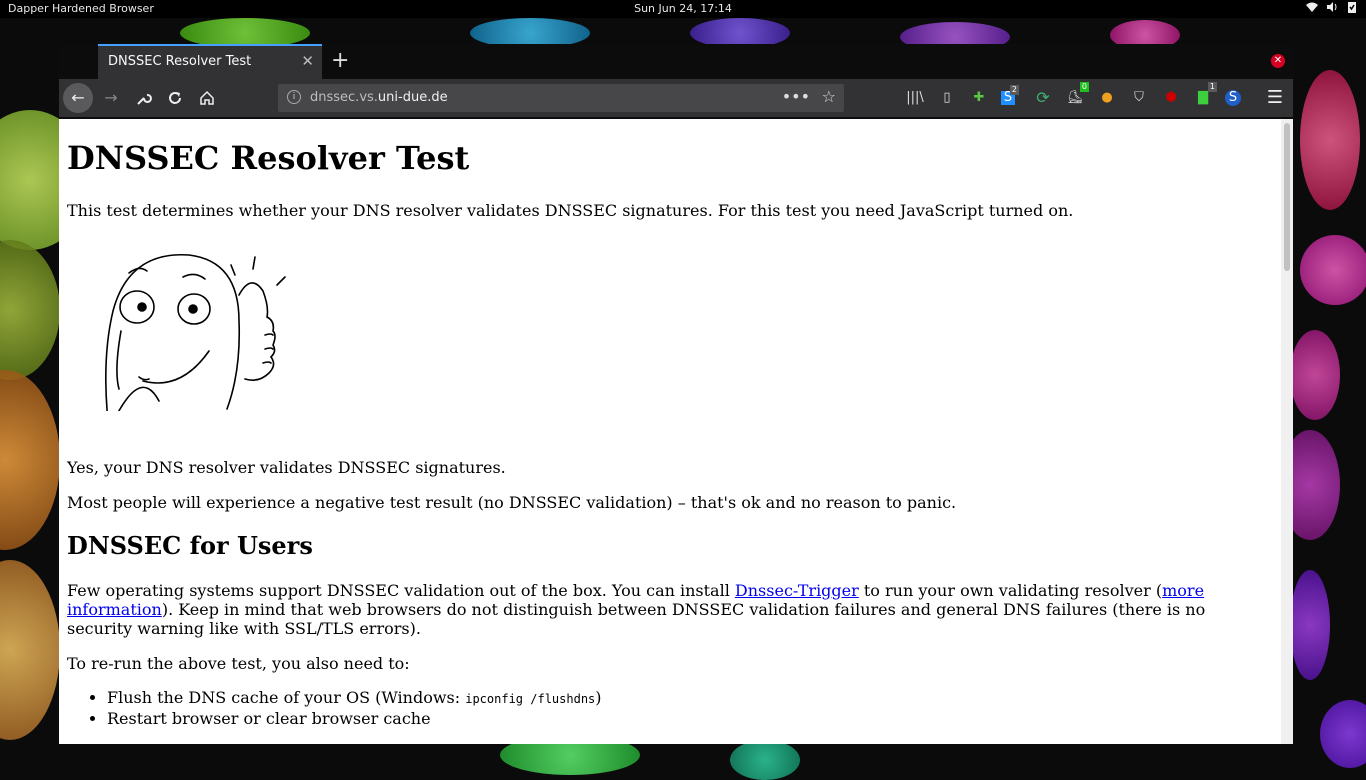 Image resolution: width=1366 pixels, height=780 pixels. I want to click on page-title: DNSSEC Resolver Test, so click(268, 158).